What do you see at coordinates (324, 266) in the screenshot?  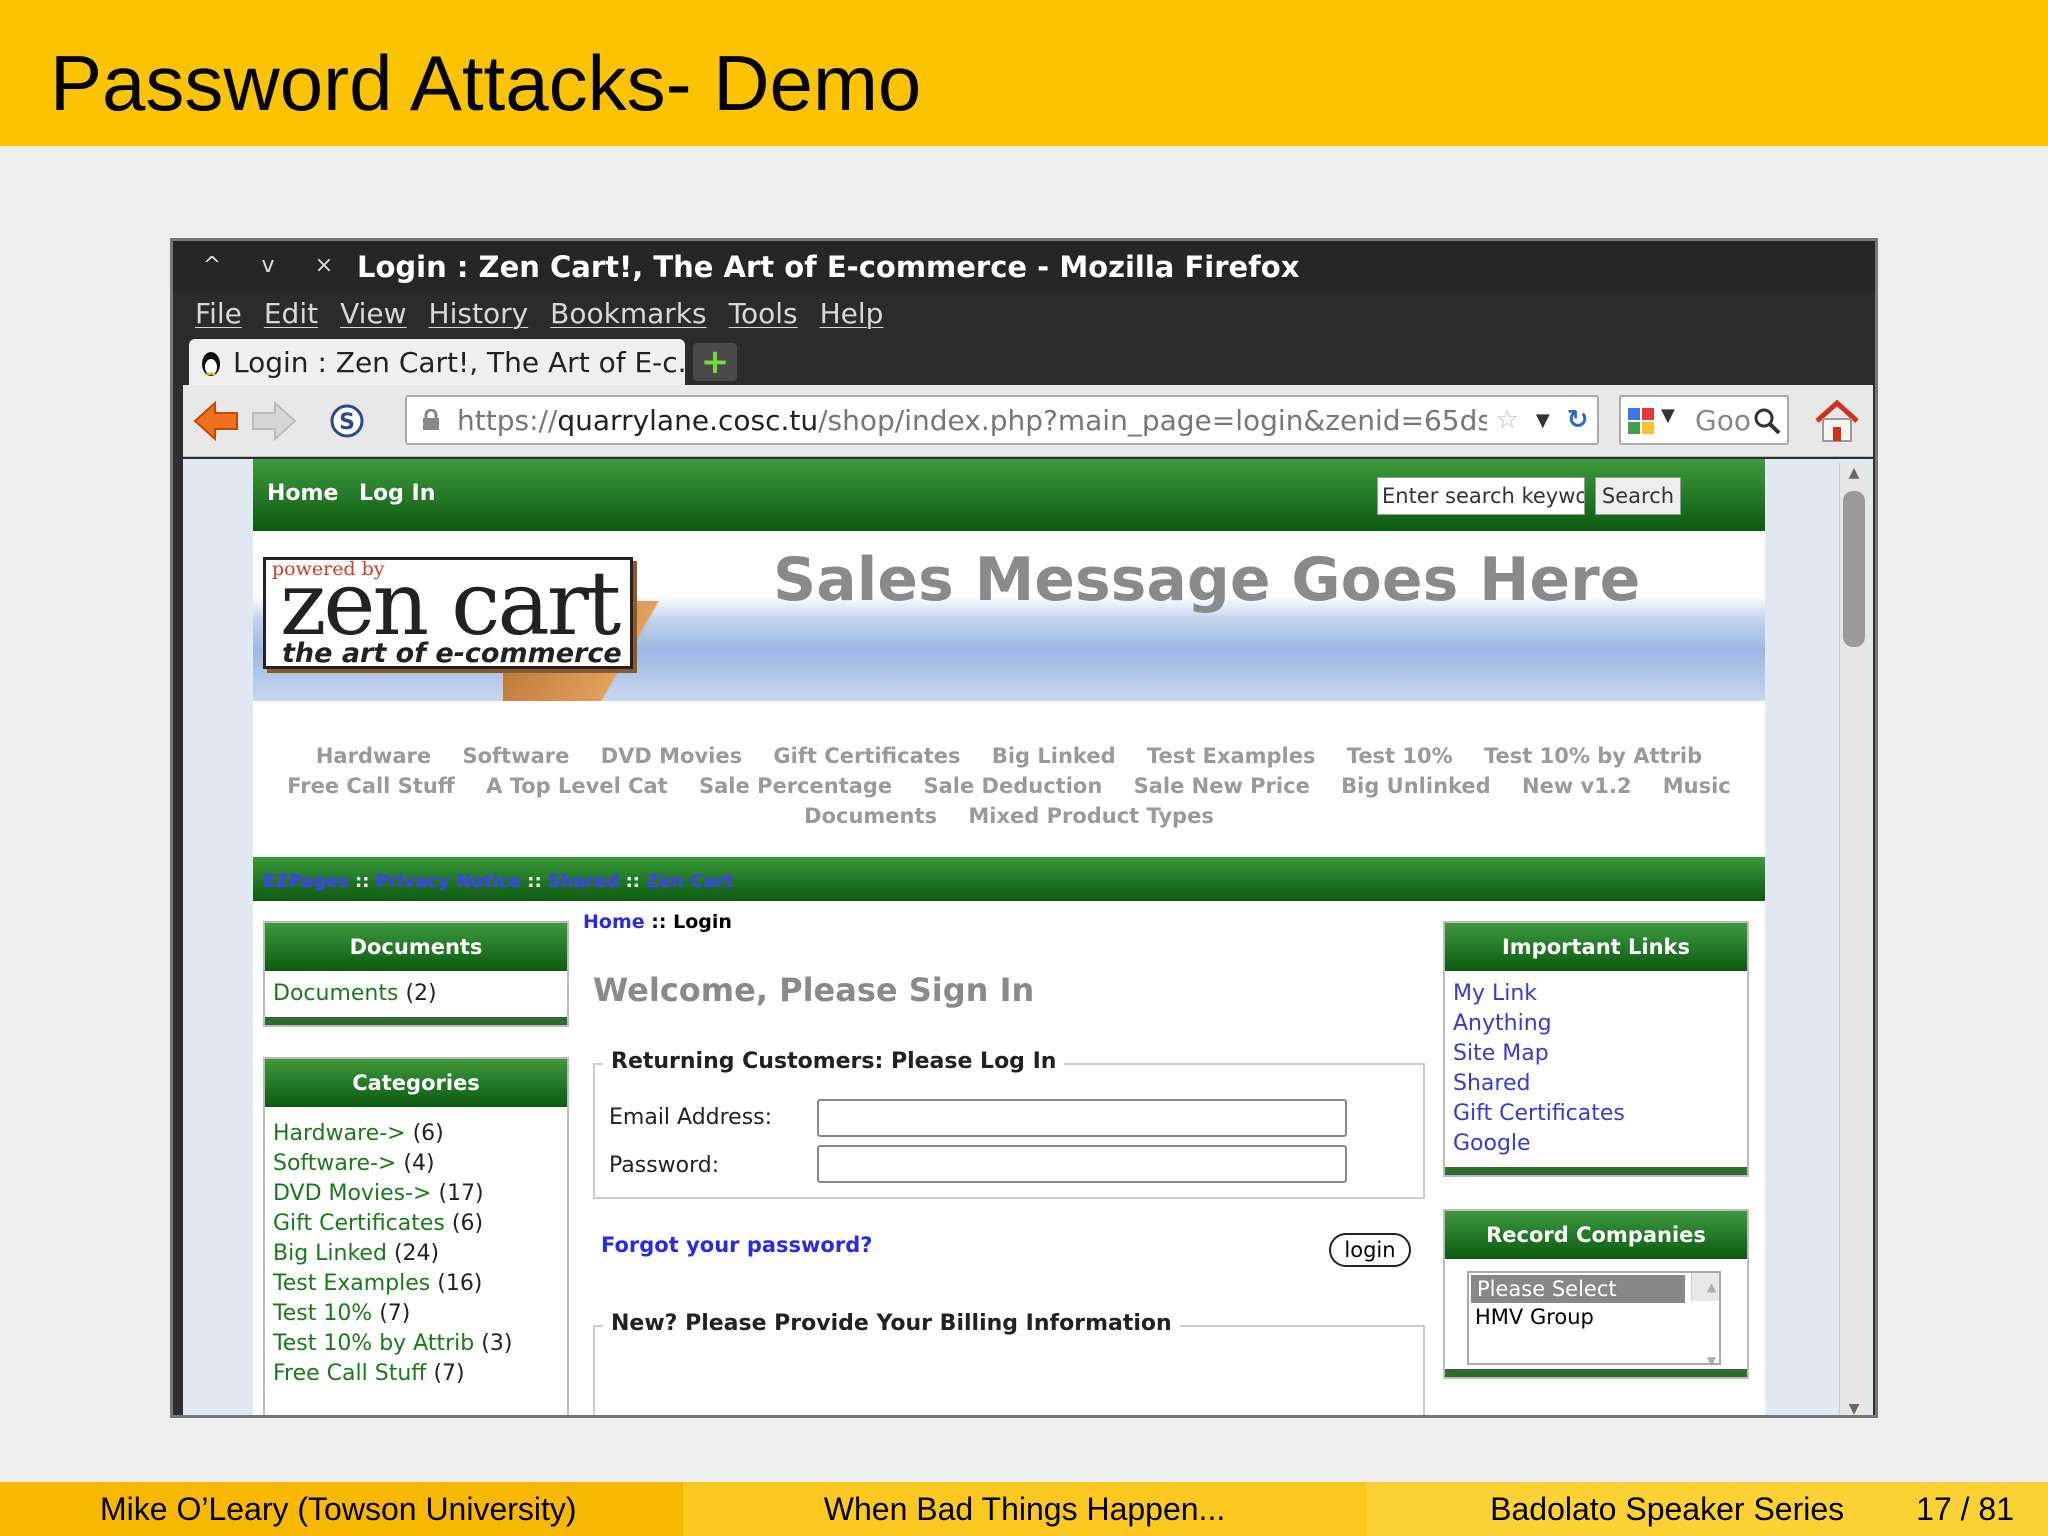 I see `window-close-button: ×` at bounding box center [324, 266].